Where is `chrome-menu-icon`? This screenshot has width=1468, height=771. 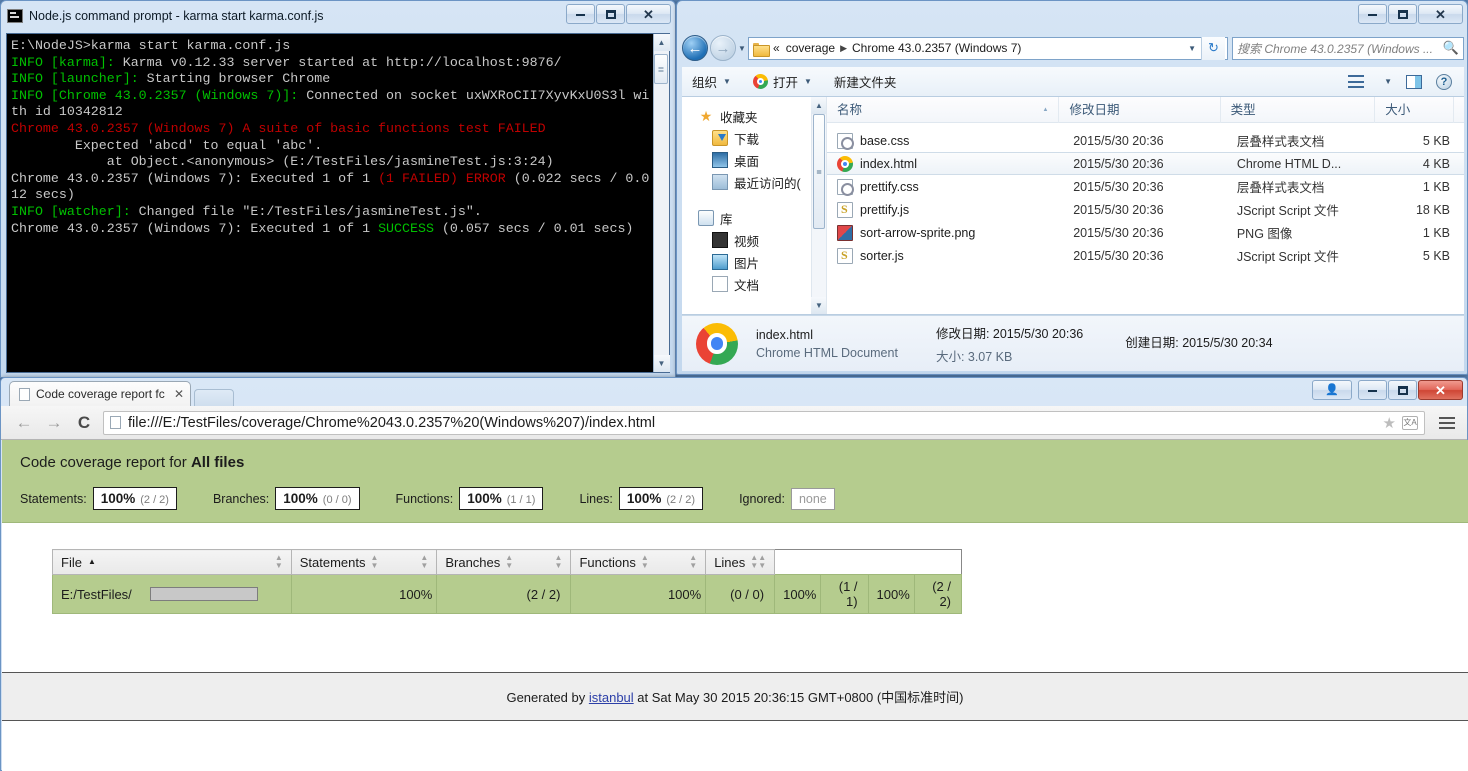 chrome-menu-icon is located at coordinates (1449, 422).